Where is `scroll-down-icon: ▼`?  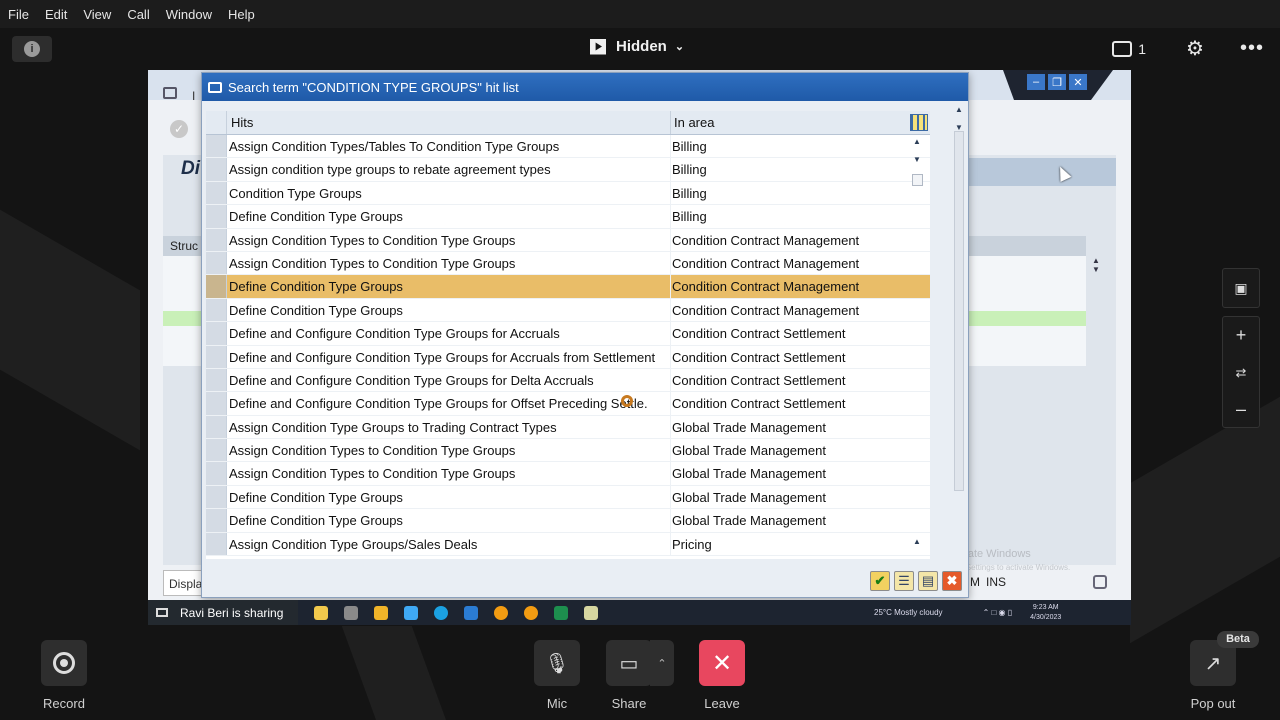 scroll-down-icon: ▼ is located at coordinates (917, 159).